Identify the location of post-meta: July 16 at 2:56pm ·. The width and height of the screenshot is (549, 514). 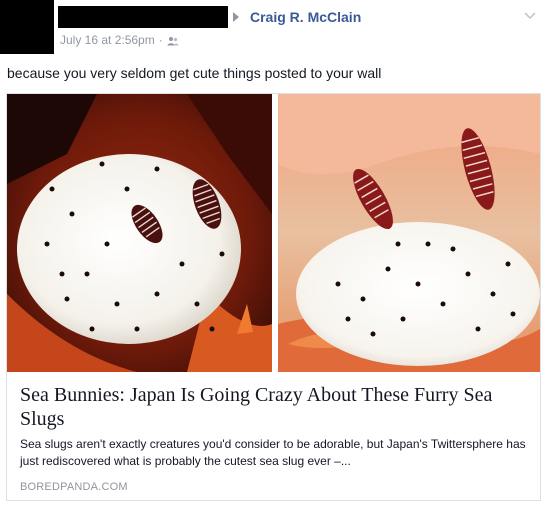
(119, 40).